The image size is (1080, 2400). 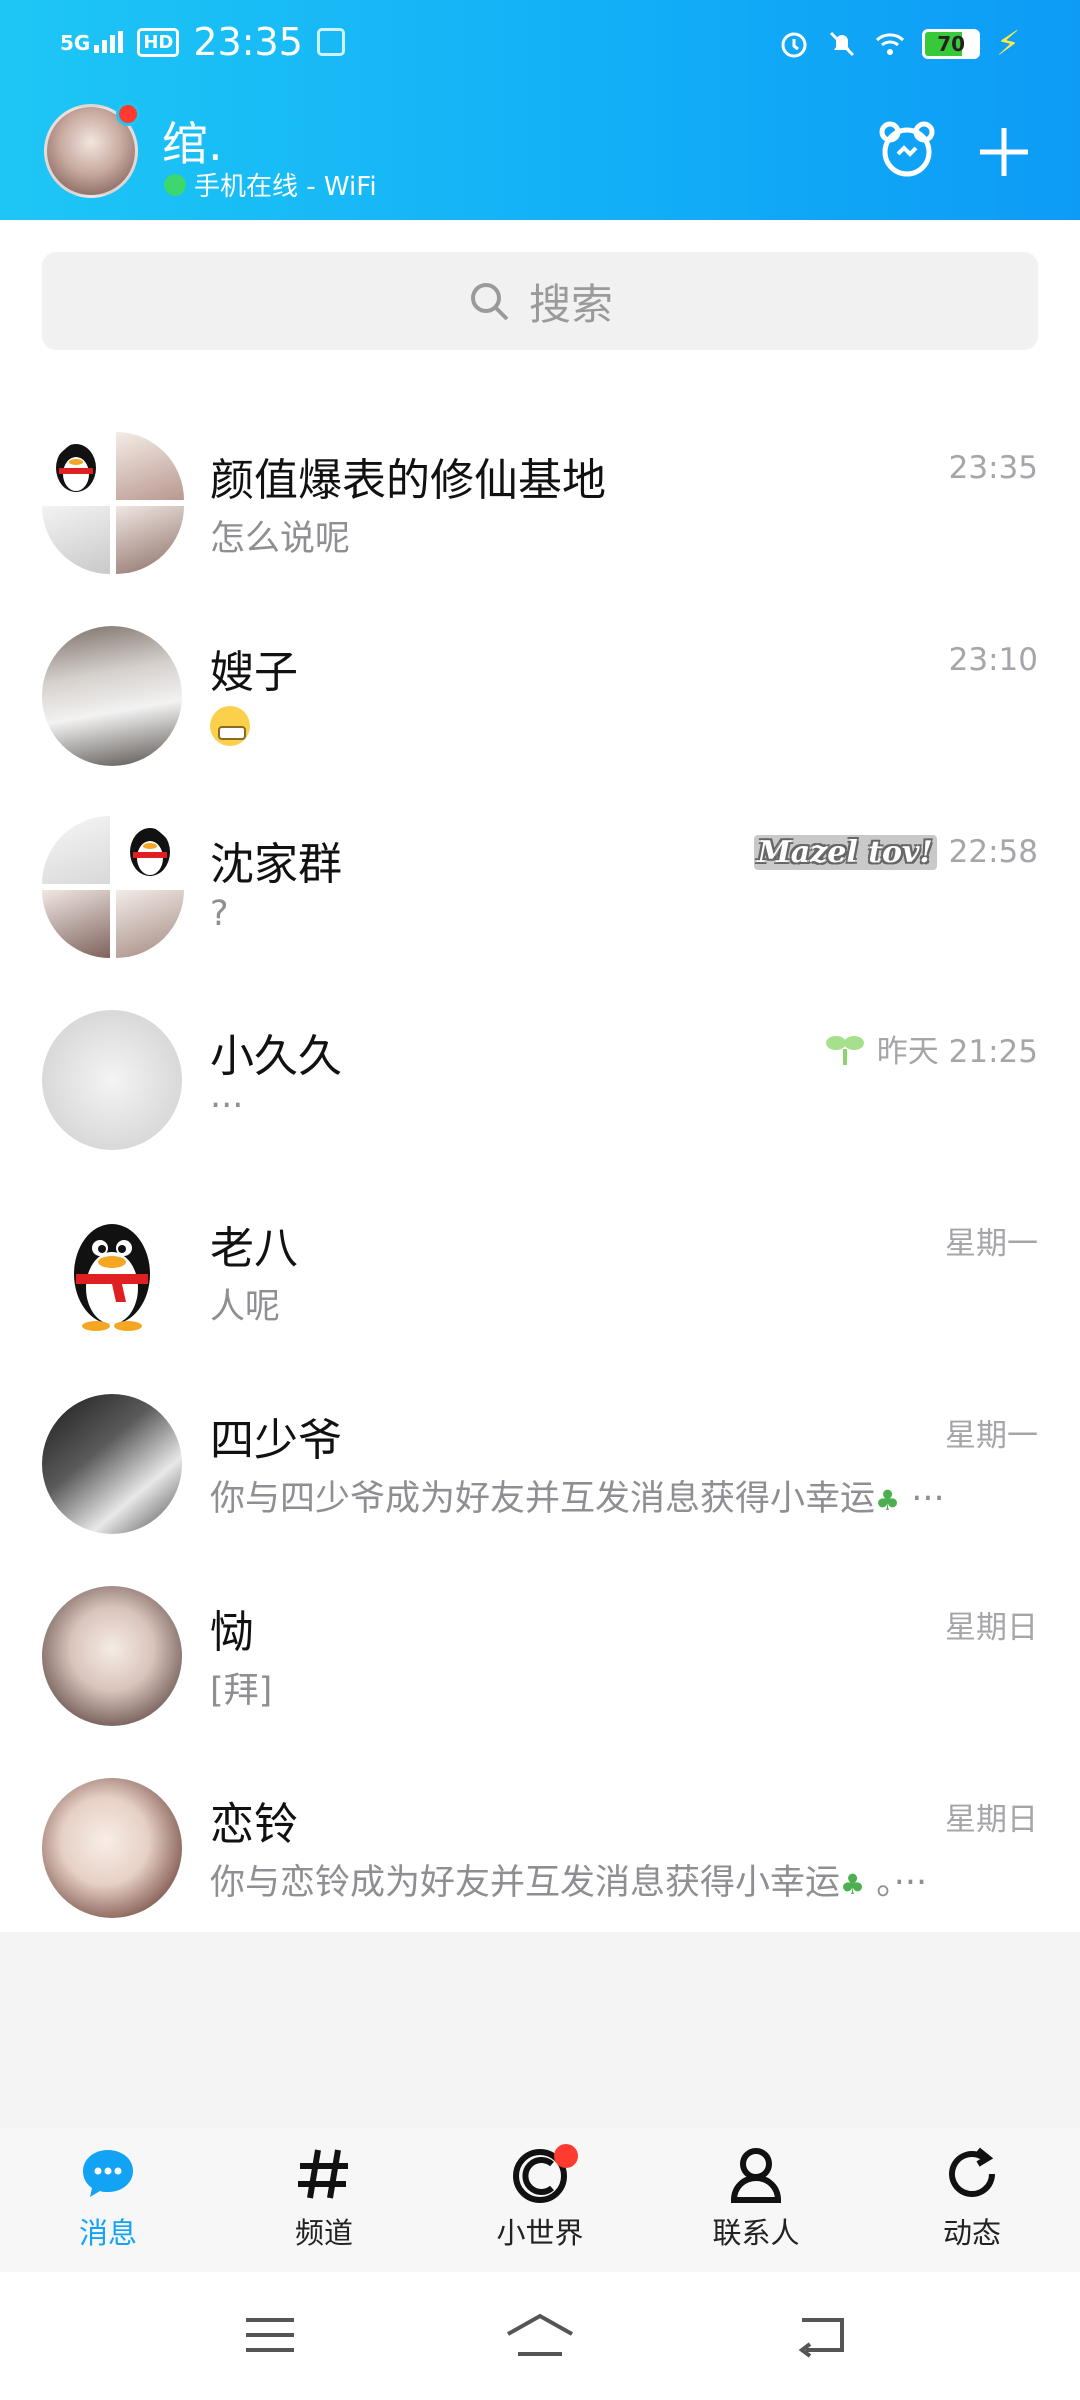 I want to click on message-icon, so click(x=108, y=2173).